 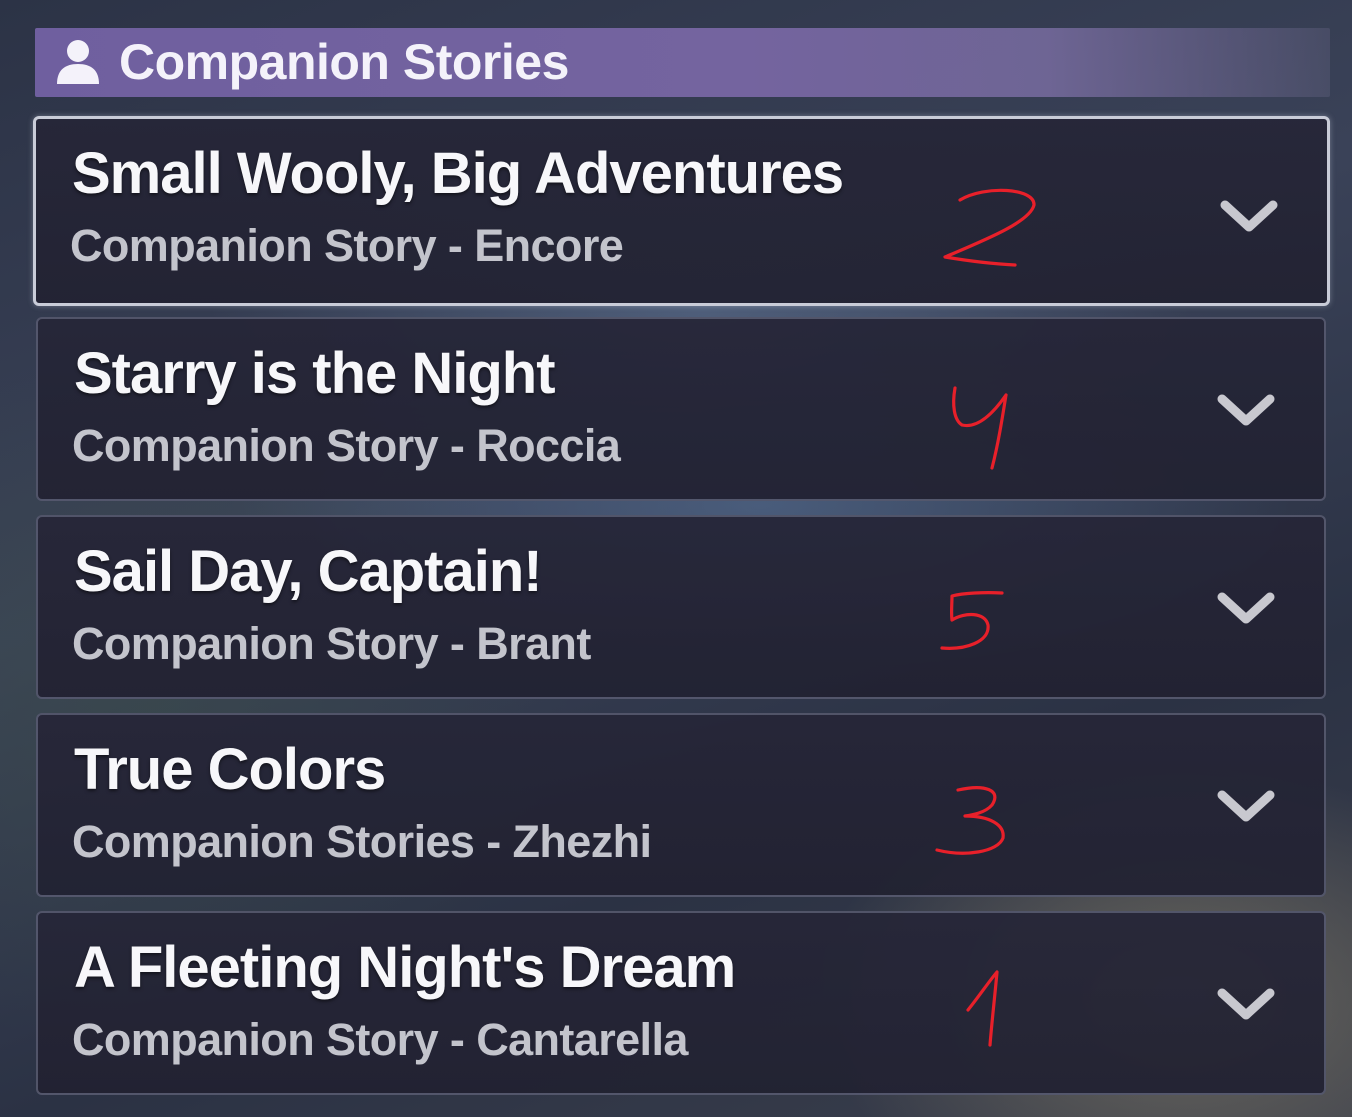 I want to click on handwritten-annotations, so click(x=985, y=617).